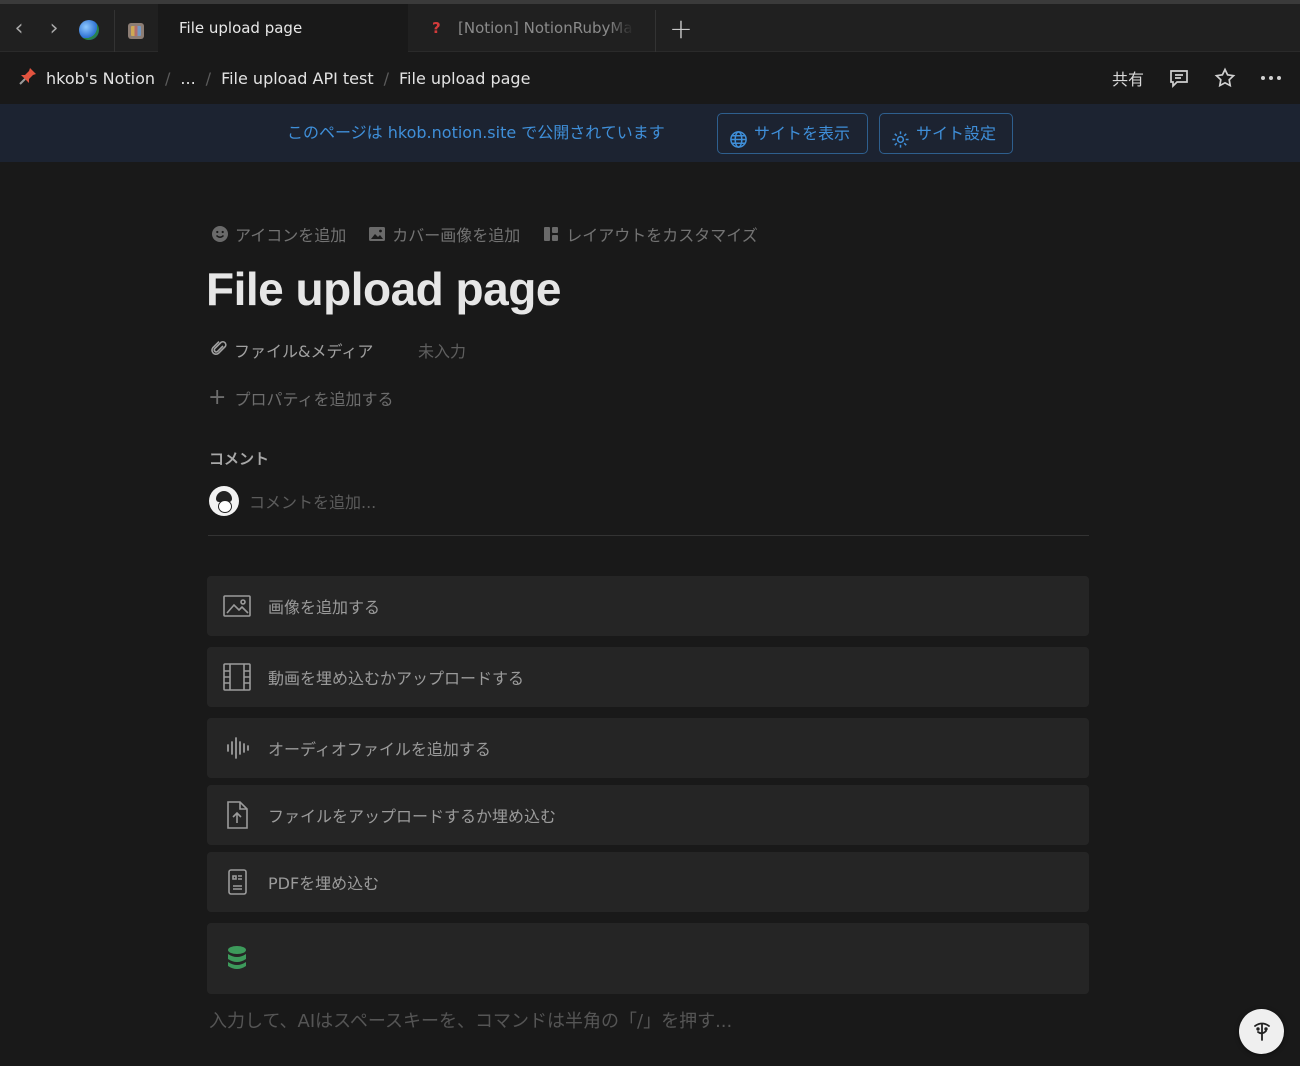 The width and height of the screenshot is (1300, 1066). I want to click on topbar-actions: 共有, so click(1197, 78).